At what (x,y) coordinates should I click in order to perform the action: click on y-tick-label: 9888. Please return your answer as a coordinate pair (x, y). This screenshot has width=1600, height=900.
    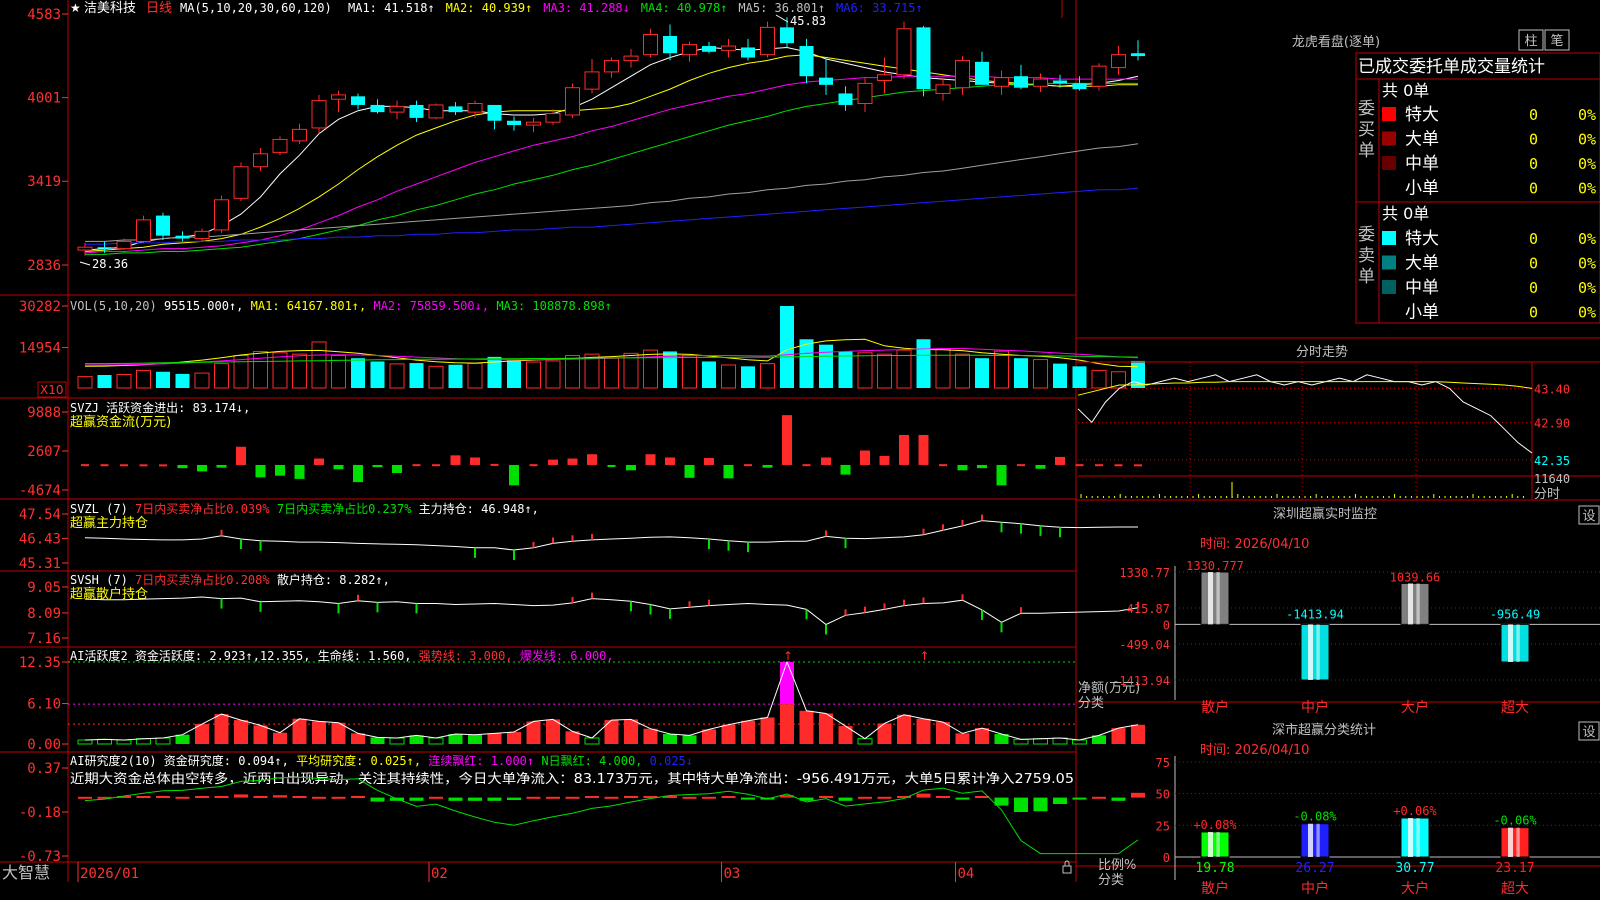
    Looking at the image, I should click on (44, 413).